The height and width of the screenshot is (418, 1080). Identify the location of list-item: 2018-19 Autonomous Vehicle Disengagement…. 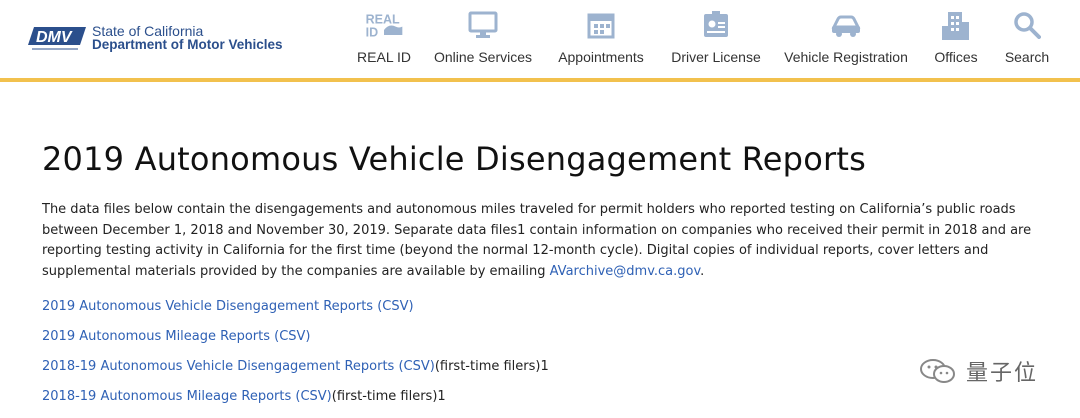
(542, 367).